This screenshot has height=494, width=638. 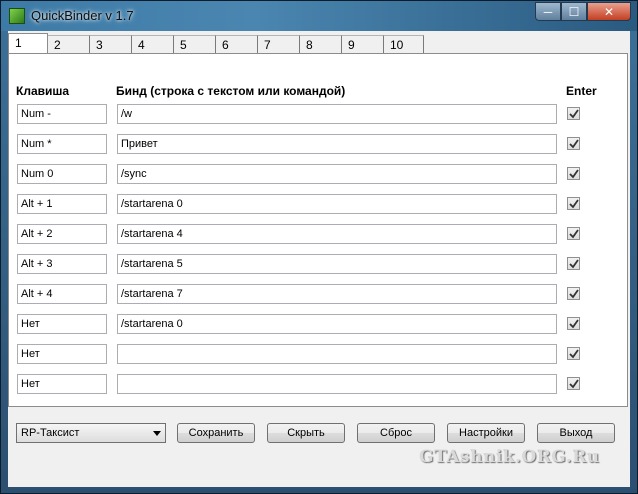 I want to click on bind-input: /startarena 7, so click(x=337, y=294).